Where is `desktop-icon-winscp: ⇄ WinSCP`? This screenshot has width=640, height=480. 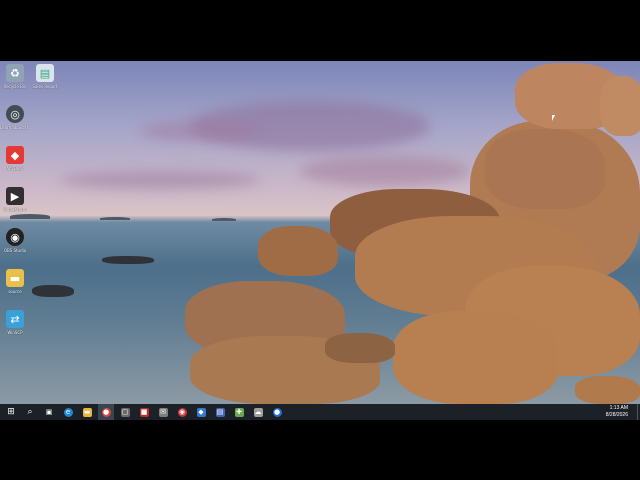 desktop-icon-winscp: ⇄ WinSCP is located at coordinates (15, 322).